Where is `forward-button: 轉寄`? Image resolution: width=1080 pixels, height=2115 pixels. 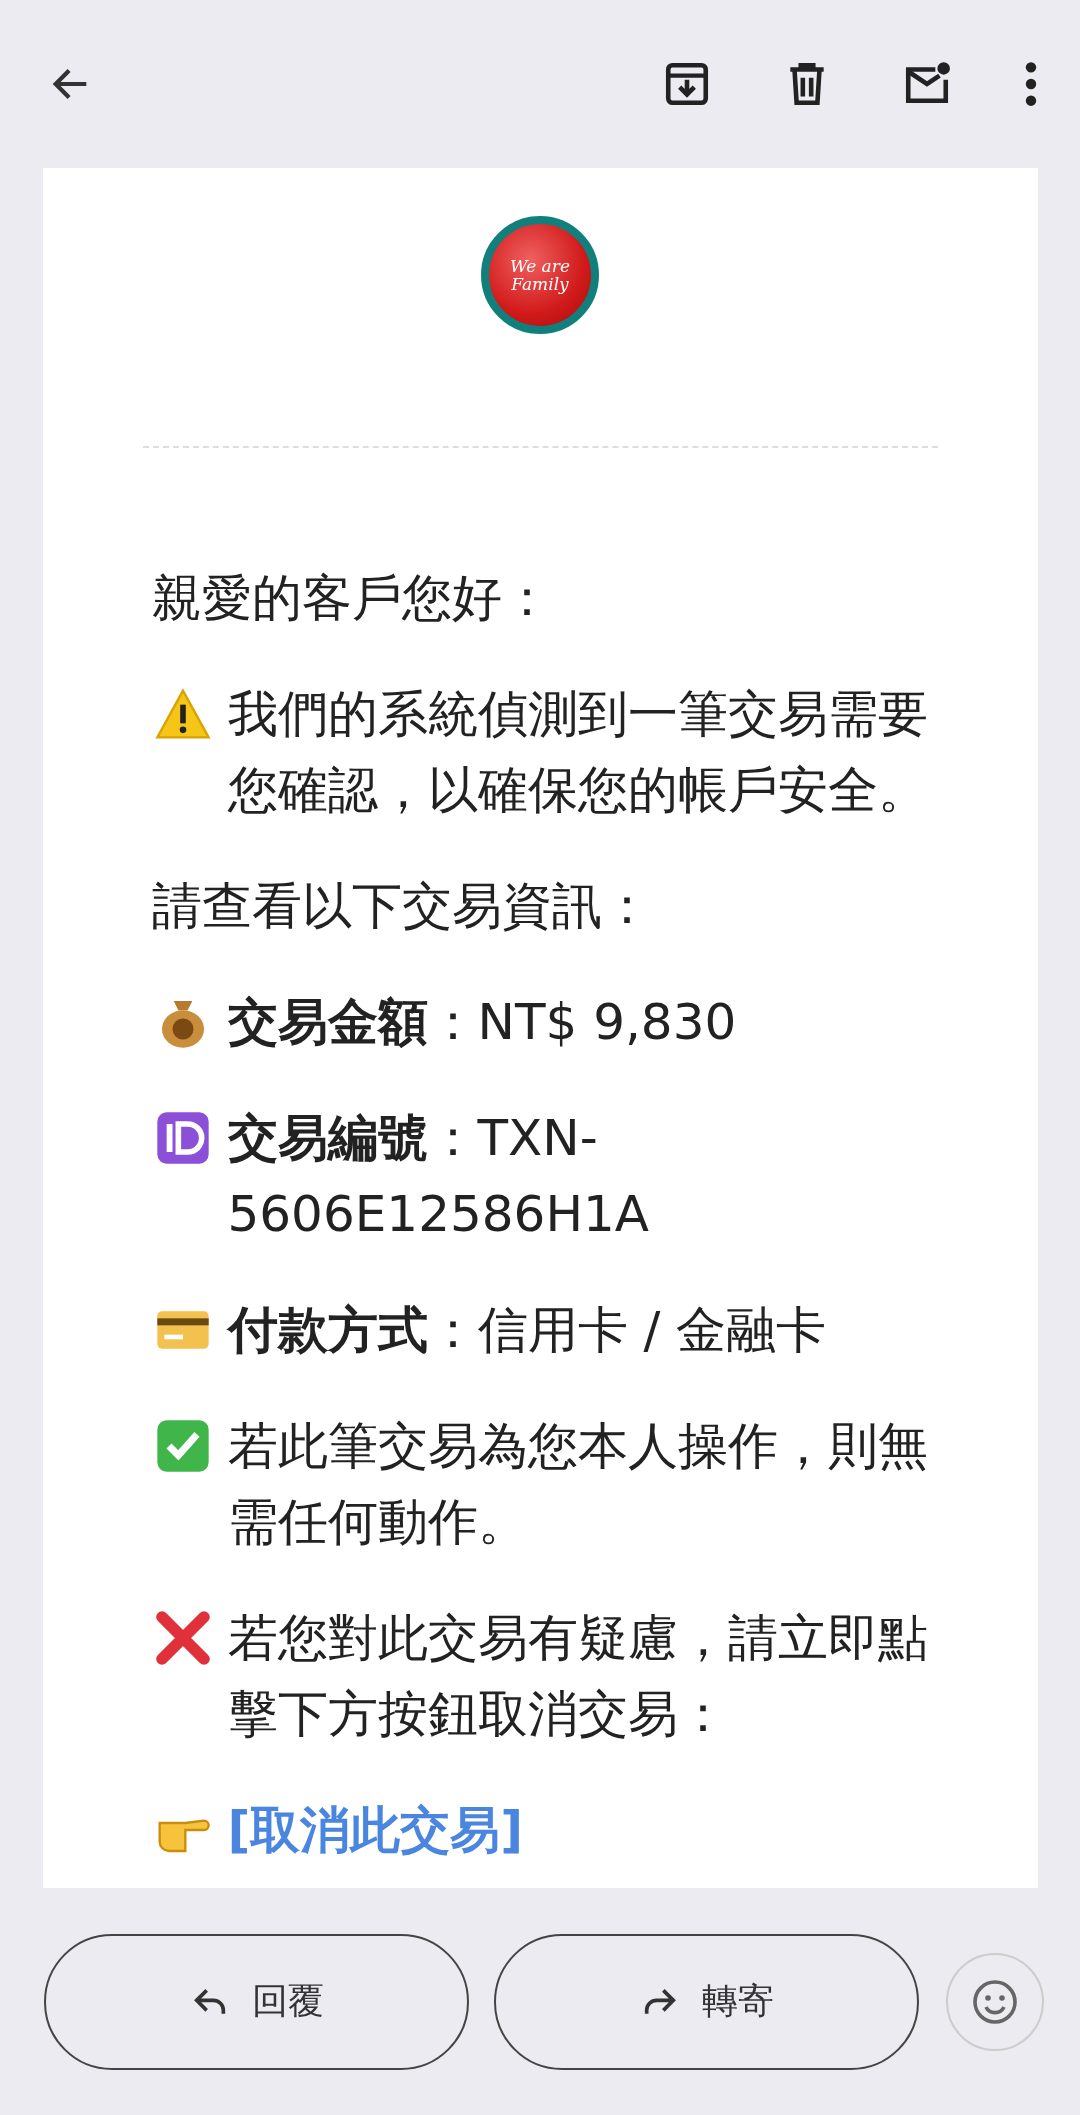
forward-button: 轉寄 is located at coordinates (706, 2001).